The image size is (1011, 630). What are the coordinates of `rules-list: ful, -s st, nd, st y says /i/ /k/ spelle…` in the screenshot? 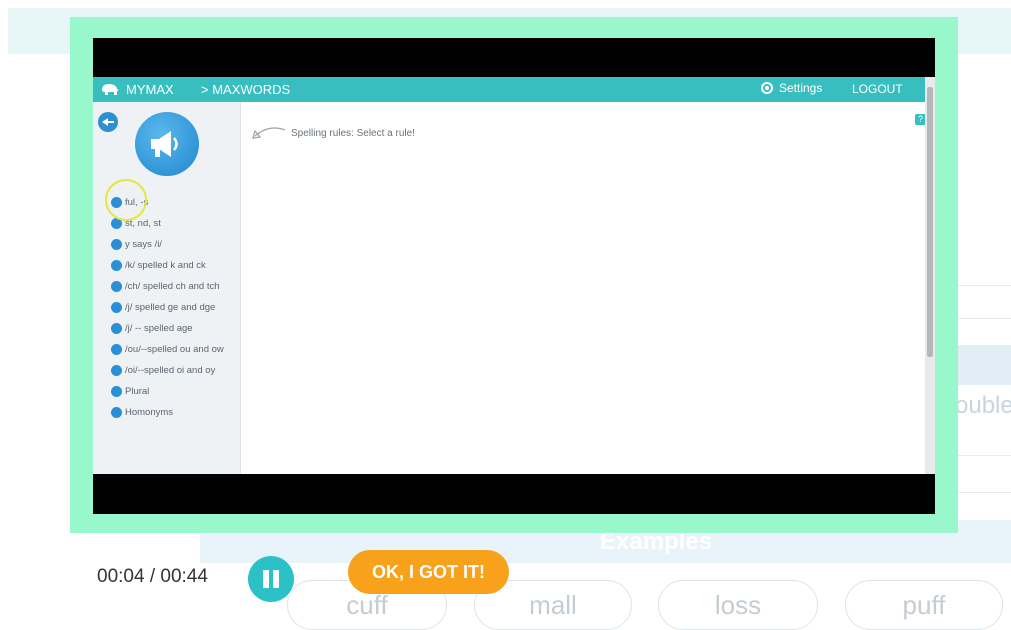 It's located at (173, 312).